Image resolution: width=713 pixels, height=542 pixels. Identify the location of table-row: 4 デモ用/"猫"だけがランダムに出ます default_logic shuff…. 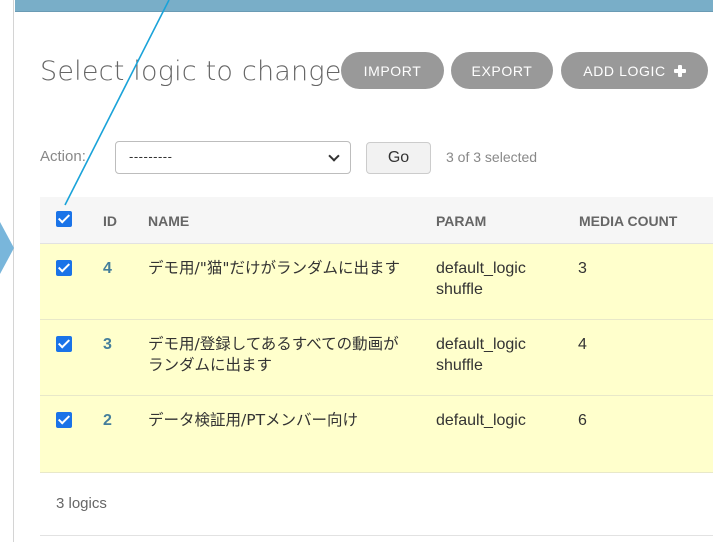
(376, 282).